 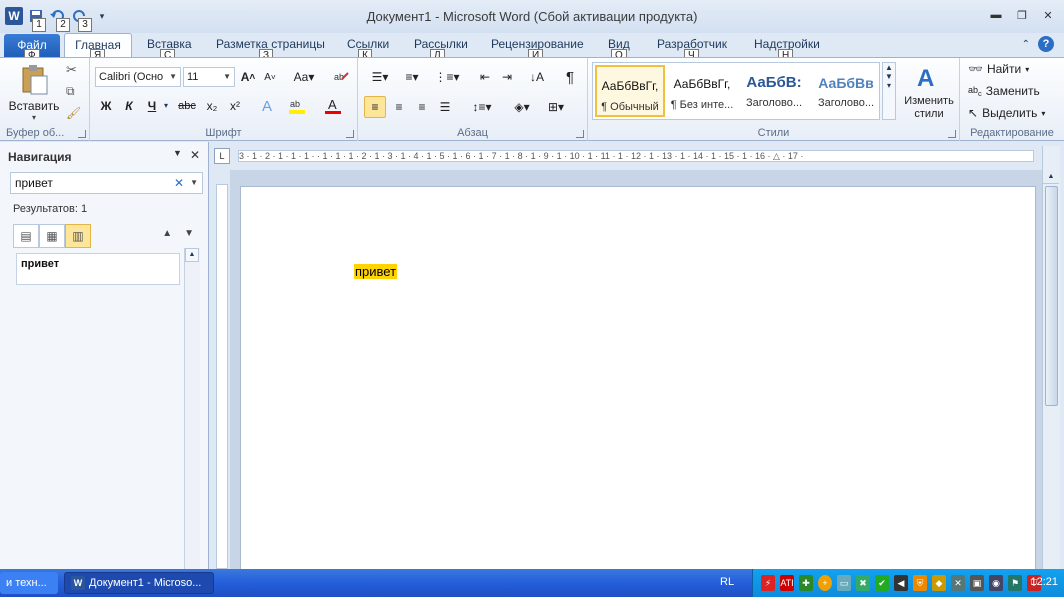 What do you see at coordinates (1015, 583) in the screenshot?
I see `tray-bluetooth-icon: ⚑` at bounding box center [1015, 583].